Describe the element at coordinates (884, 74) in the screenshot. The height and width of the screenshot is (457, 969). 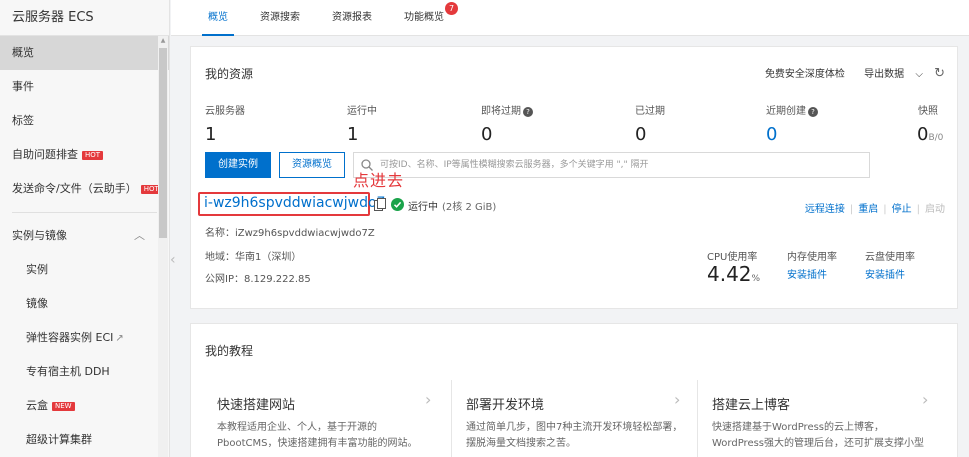
I see `export-label: 导出数据` at that location.